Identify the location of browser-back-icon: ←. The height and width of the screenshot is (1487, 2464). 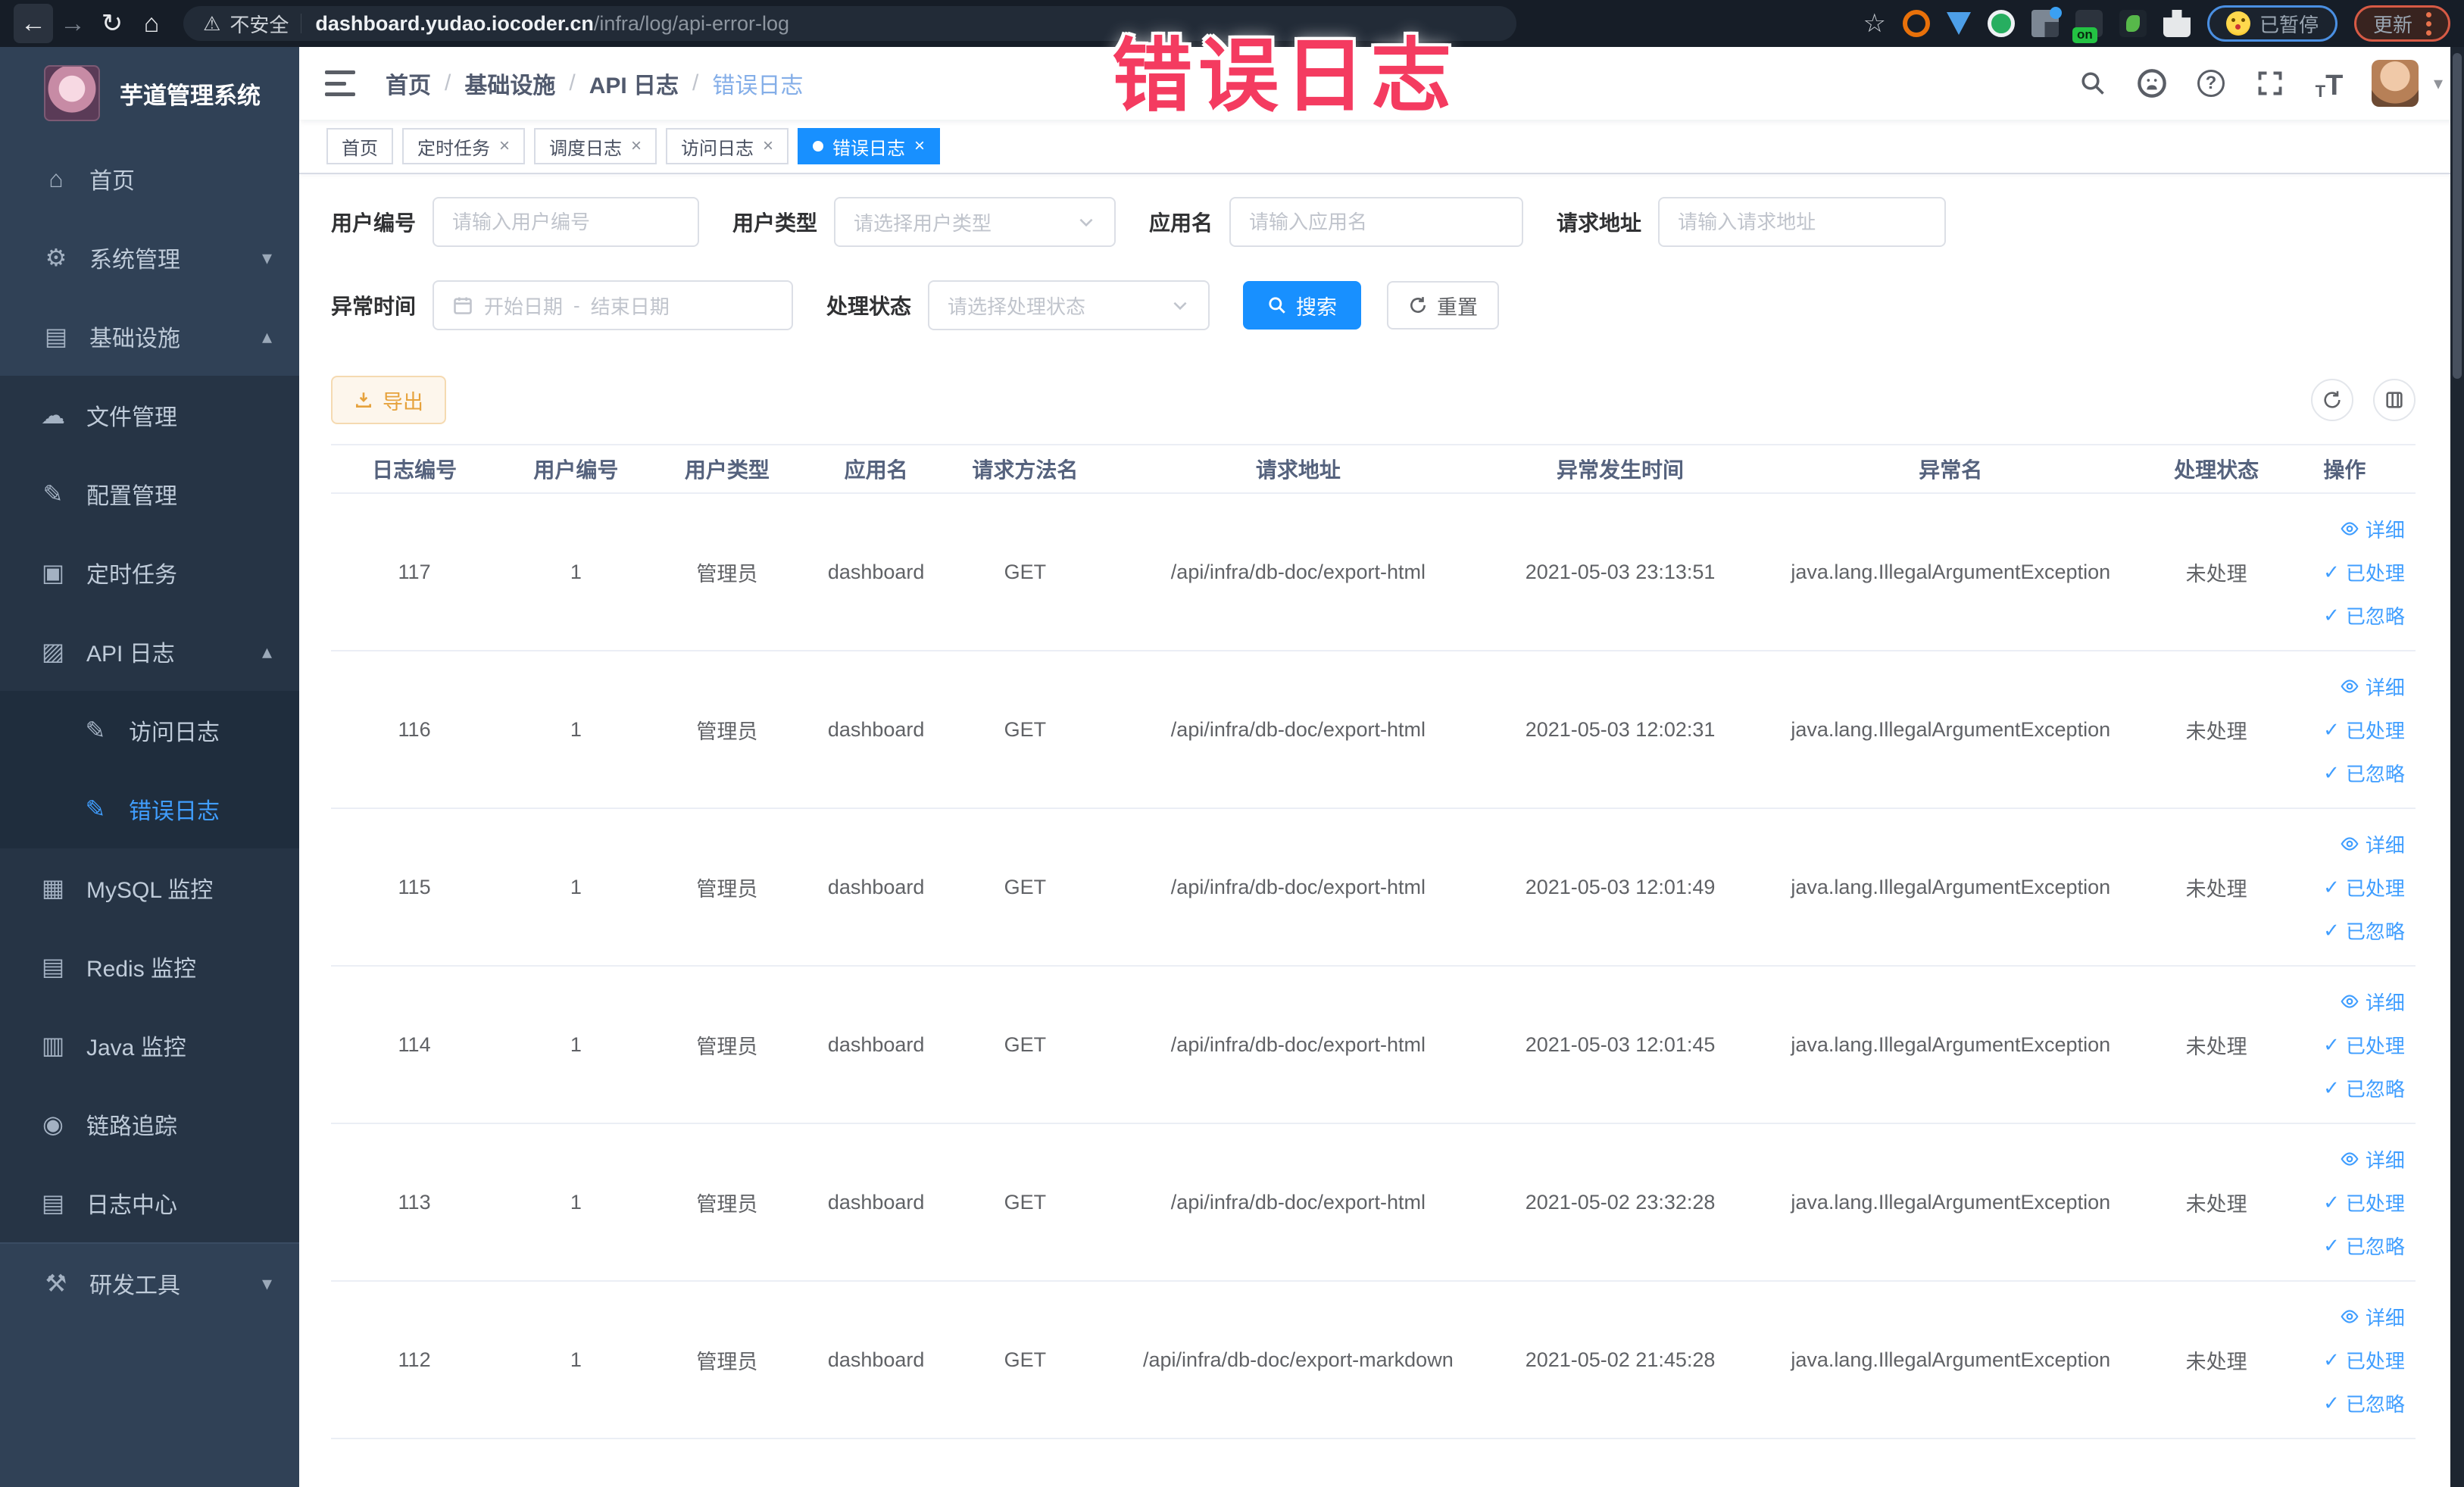
(33, 23).